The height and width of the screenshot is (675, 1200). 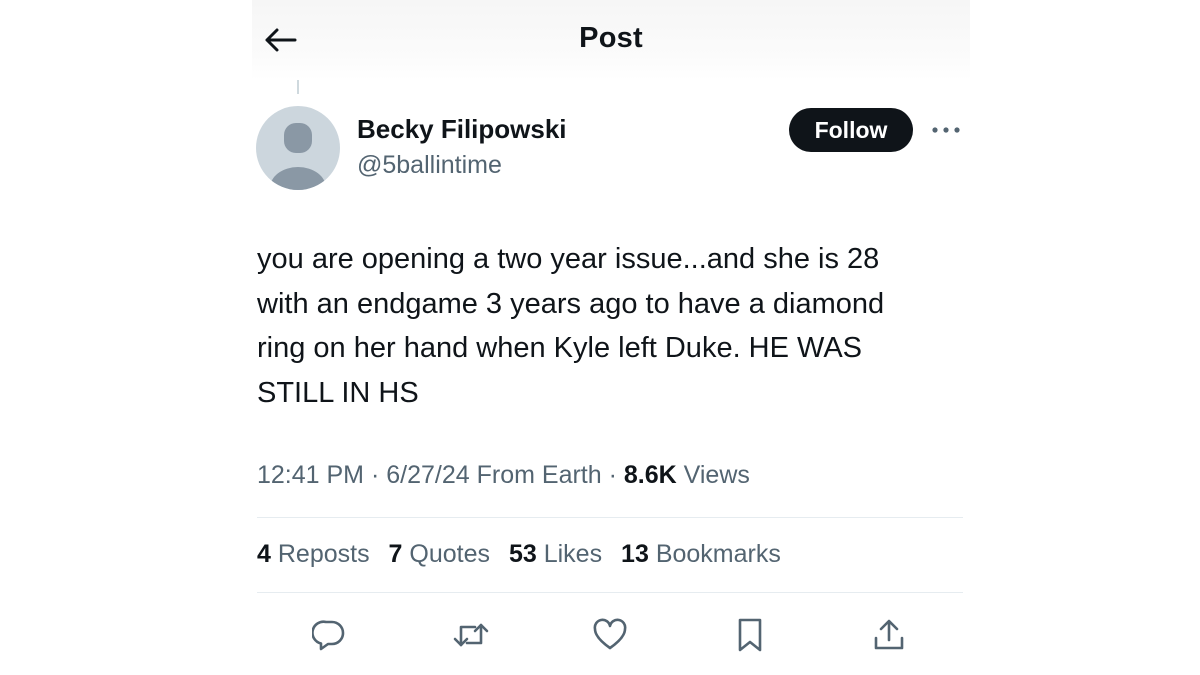 I want to click on like-button, so click(x=610, y=635).